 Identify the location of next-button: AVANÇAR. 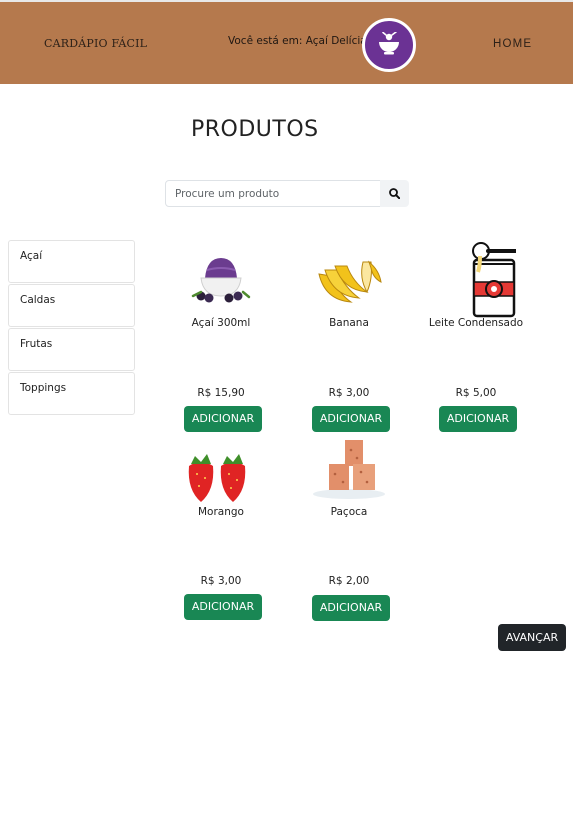
(532, 637).